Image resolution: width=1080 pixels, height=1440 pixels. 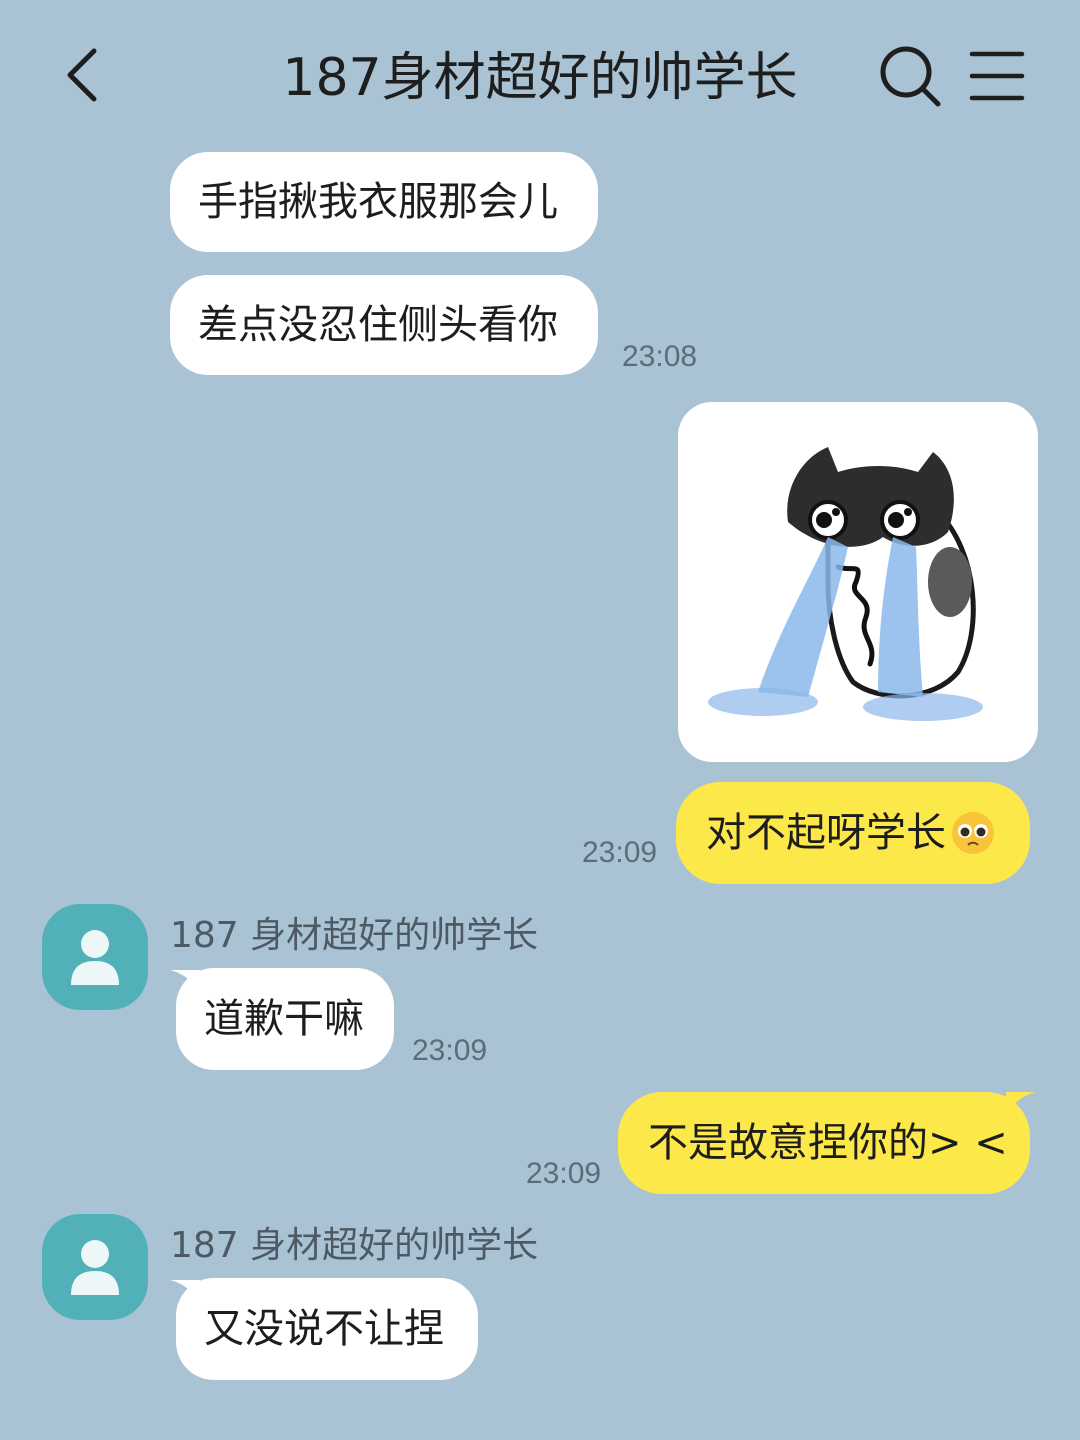 I want to click on message-bubble-outgoing: 对不起呀学长, so click(x=853, y=833).